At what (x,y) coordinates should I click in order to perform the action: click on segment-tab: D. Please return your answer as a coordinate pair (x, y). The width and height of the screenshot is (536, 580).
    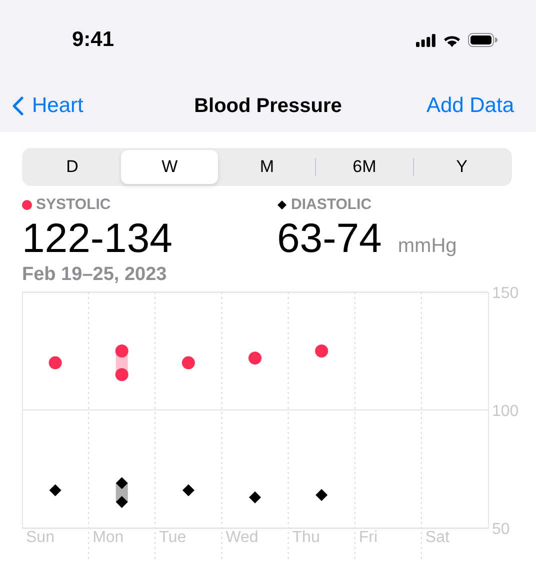
    Looking at the image, I should click on (72, 167).